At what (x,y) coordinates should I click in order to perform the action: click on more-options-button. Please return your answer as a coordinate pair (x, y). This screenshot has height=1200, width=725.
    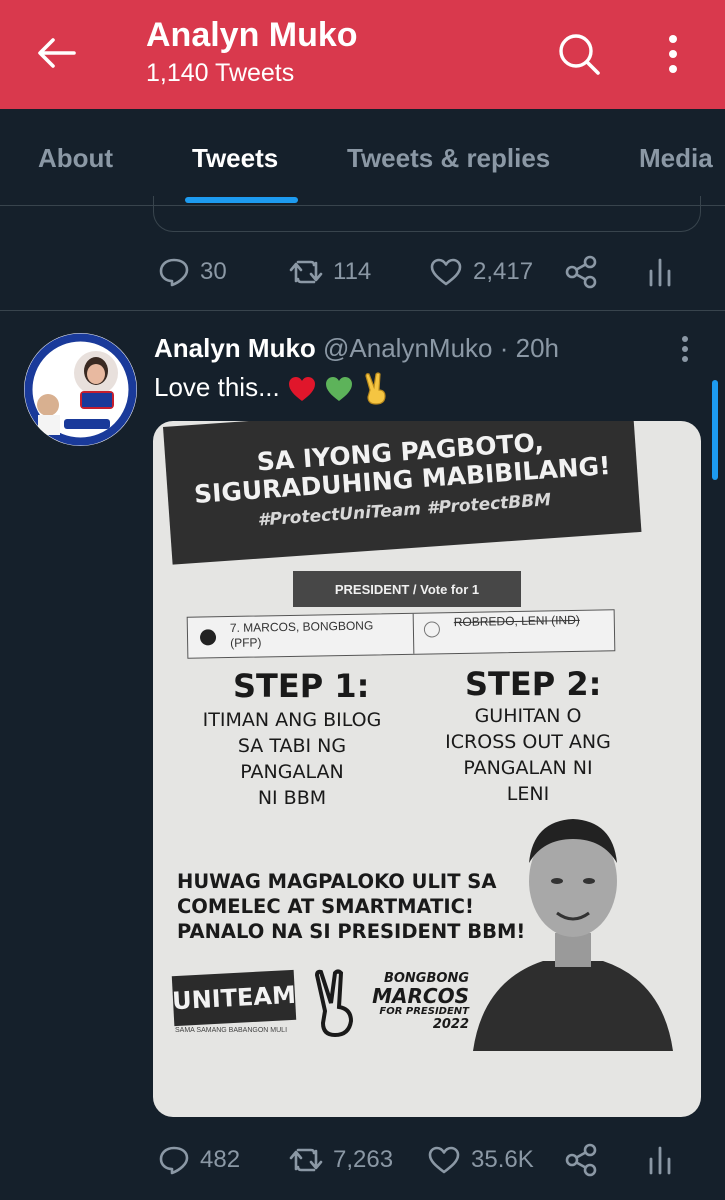
    Looking at the image, I should click on (673, 54).